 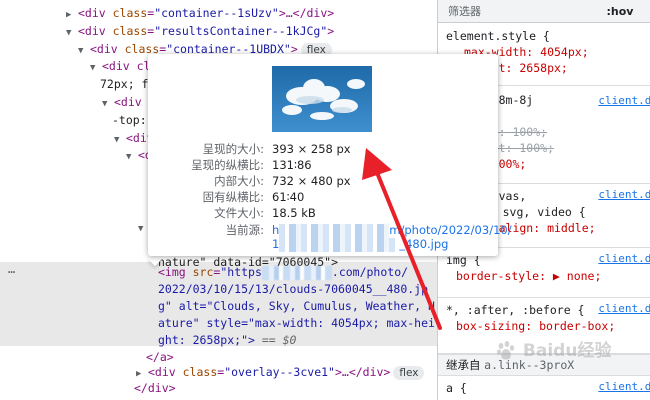 What do you see at coordinates (535, 326) in the screenshot?
I see `rule-property: box-sizing: border-box;` at bounding box center [535, 326].